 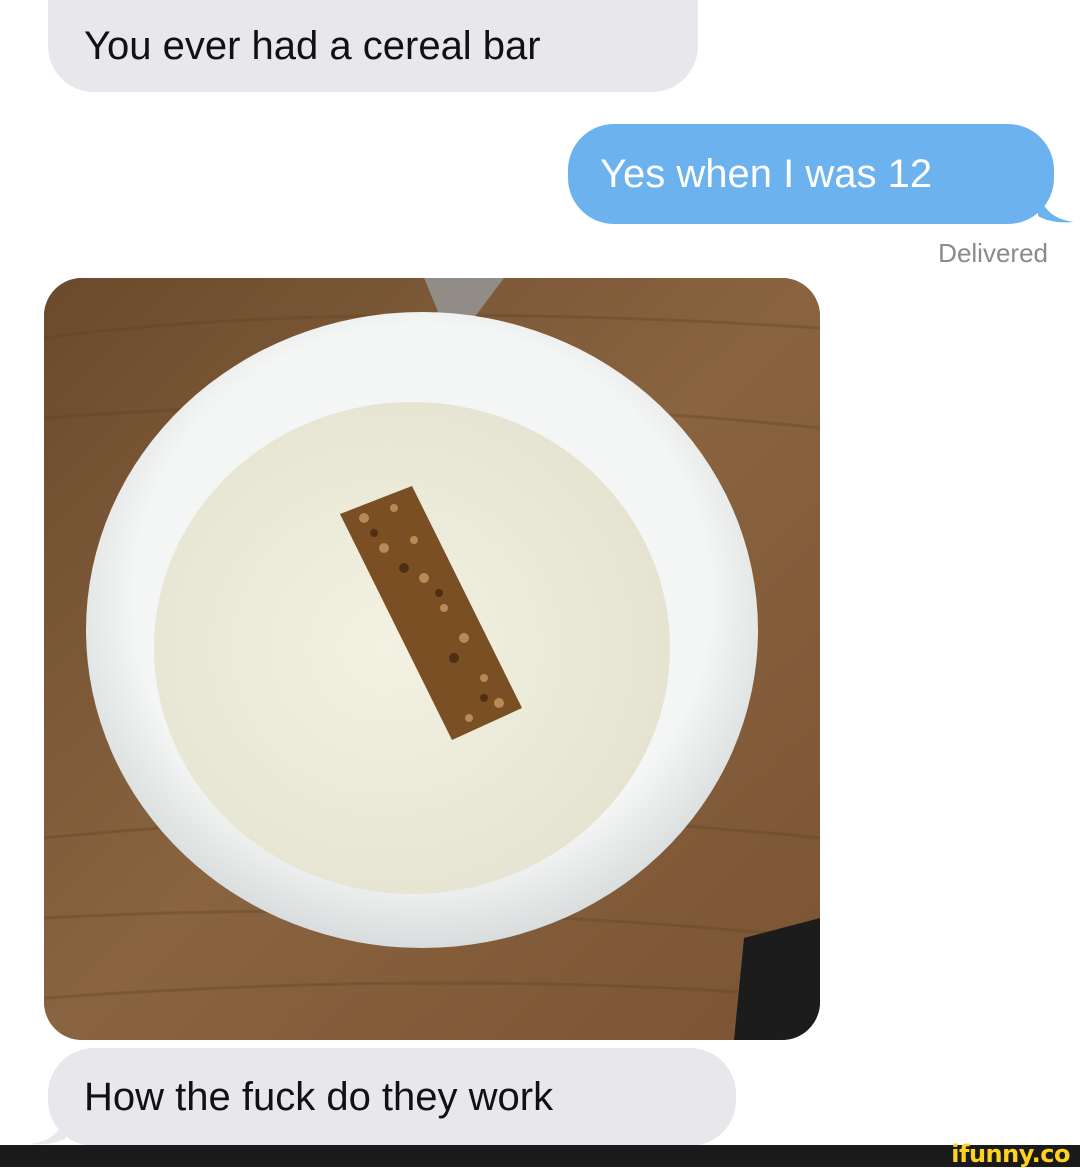 I want to click on incoming-message-bubble: How the fuck do they work, so click(x=383, y=1097).